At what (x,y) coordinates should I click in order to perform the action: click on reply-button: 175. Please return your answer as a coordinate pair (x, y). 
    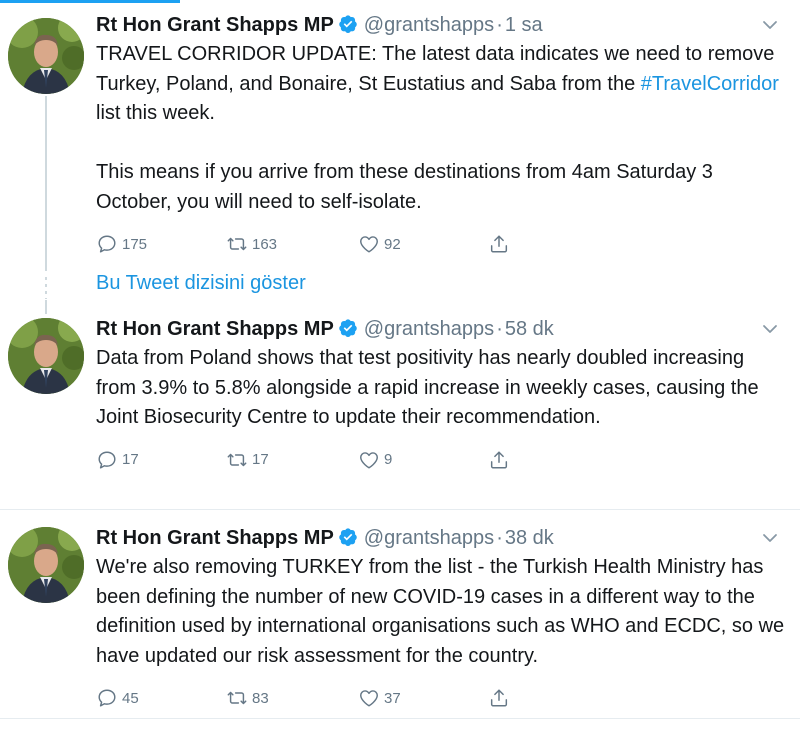
    Looking at the image, I should click on (121, 244).